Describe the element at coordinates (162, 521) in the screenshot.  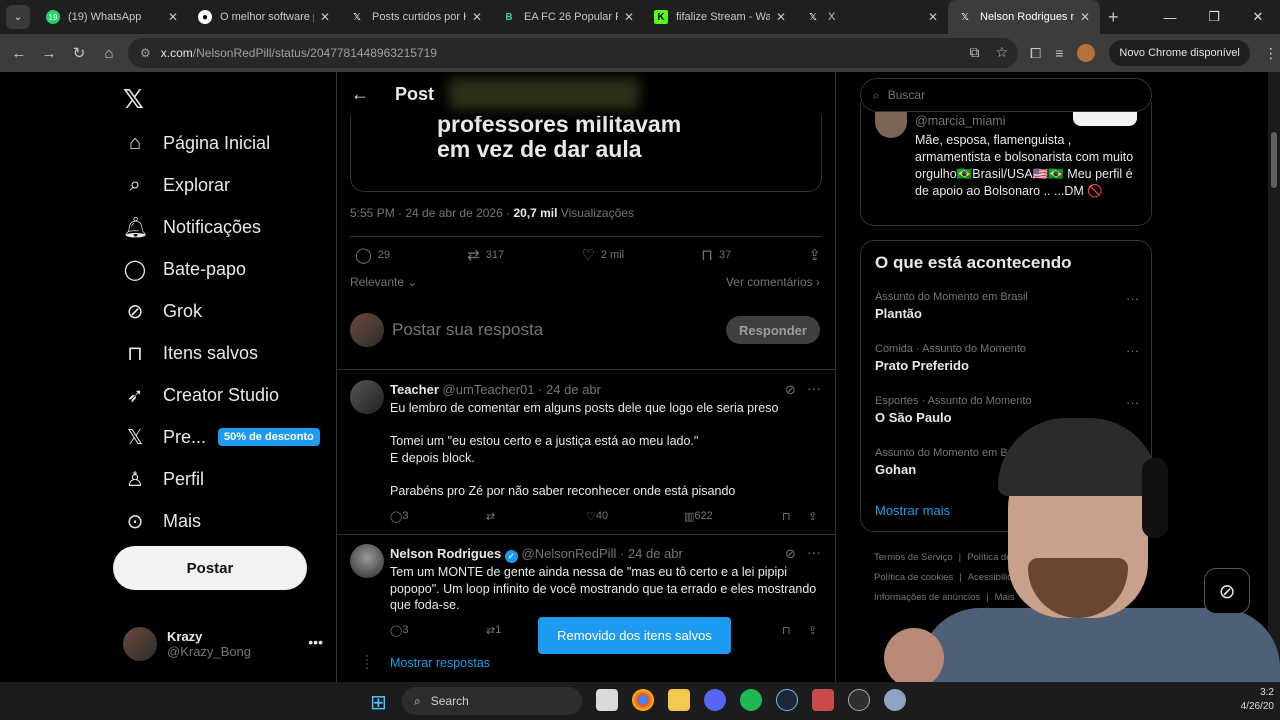
I see `nav-item-more: ⊙ Mais` at that location.